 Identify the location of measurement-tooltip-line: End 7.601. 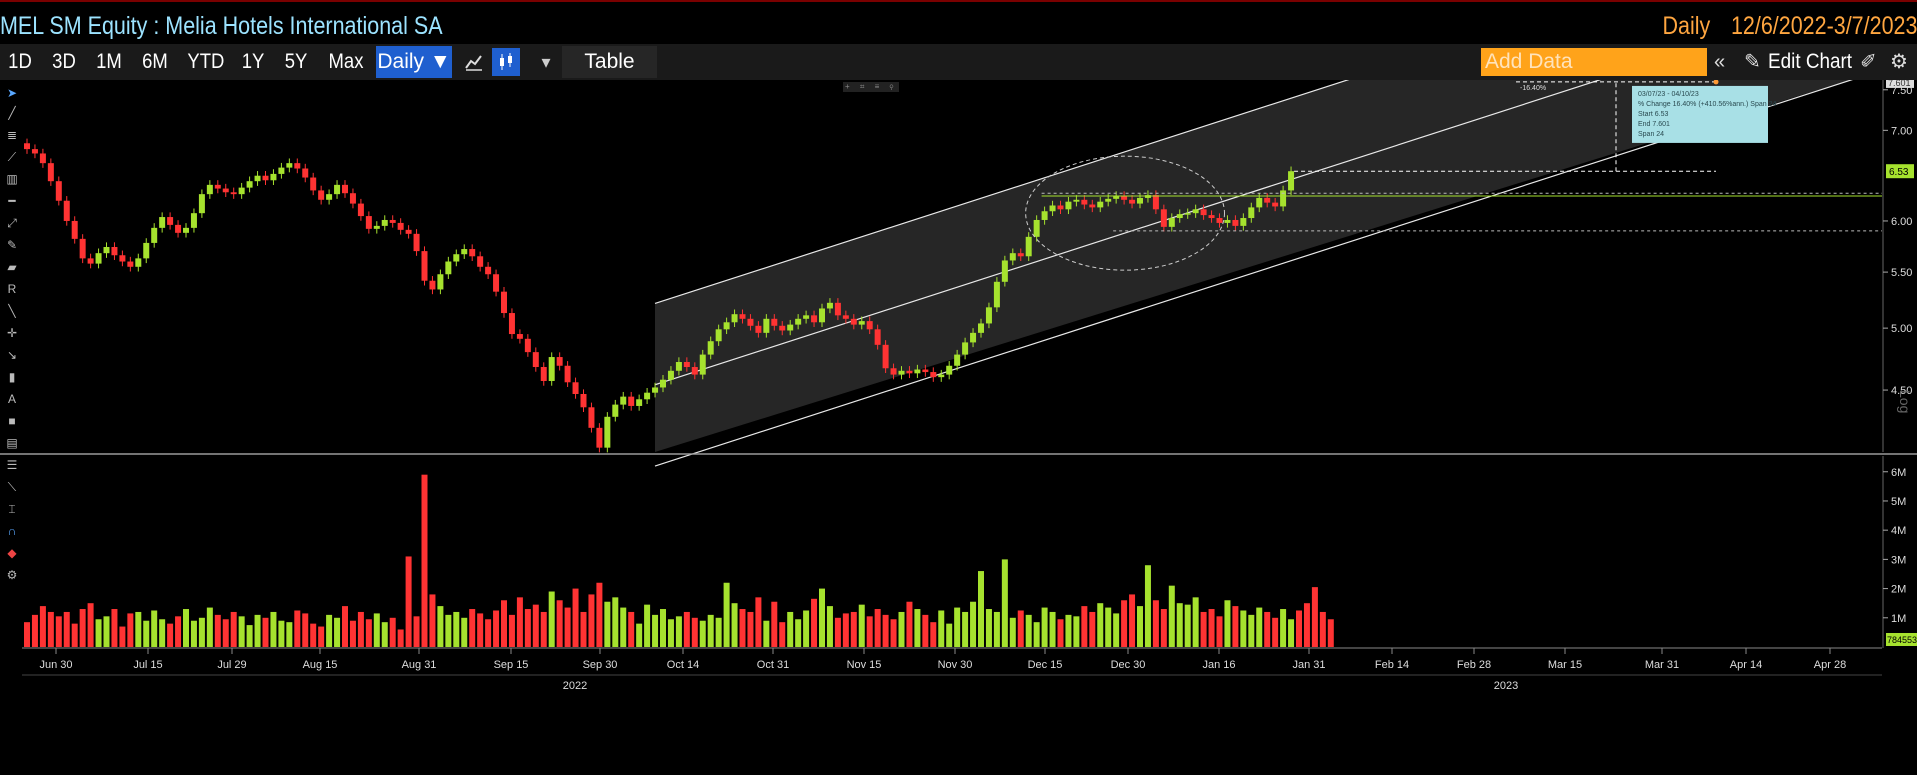
(1654, 124).